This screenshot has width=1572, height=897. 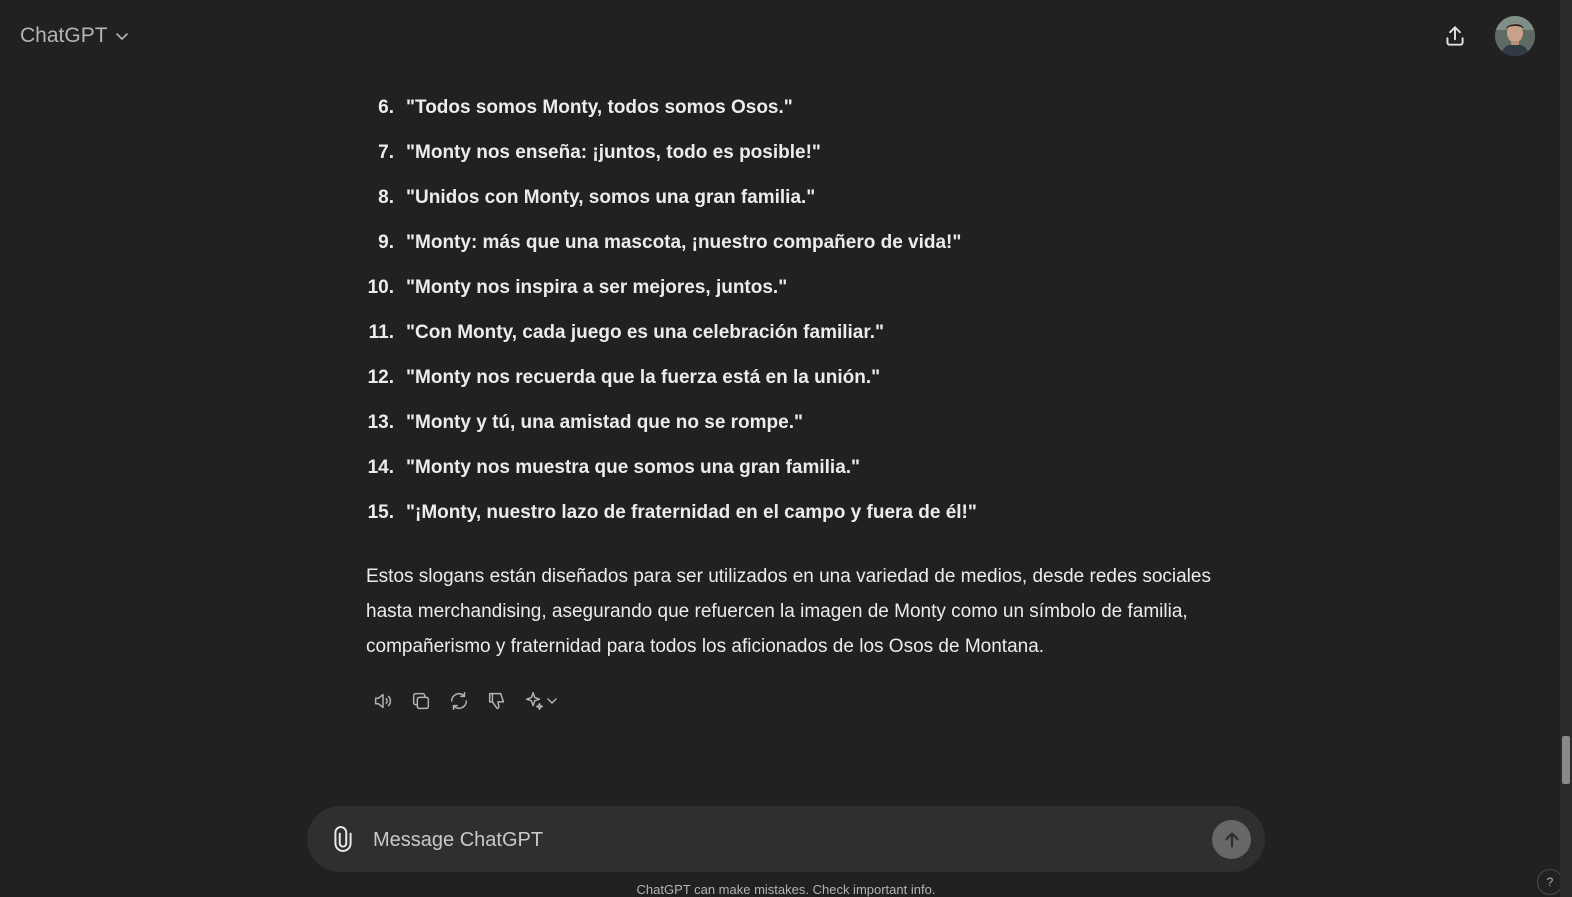 I want to click on user-avatar, so click(x=1515, y=36).